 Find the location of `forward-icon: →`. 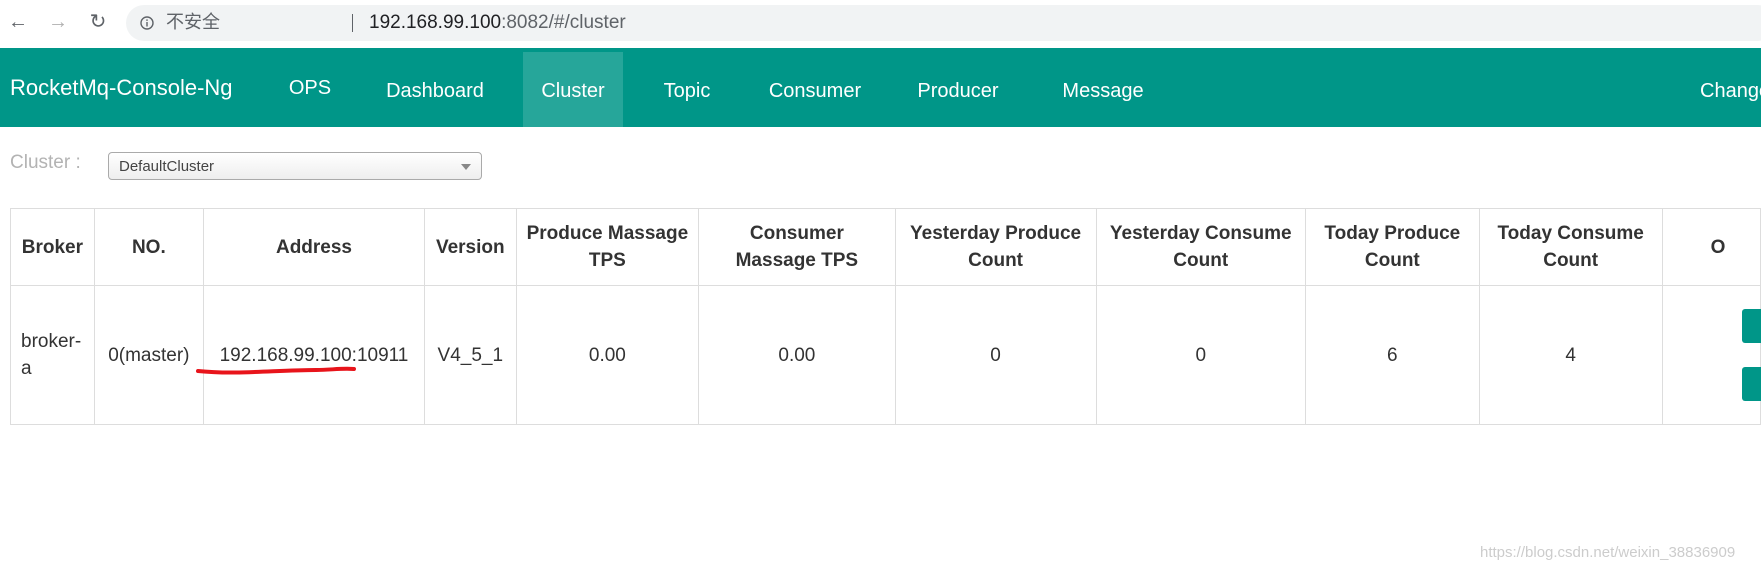

forward-icon: → is located at coordinates (58, 22).